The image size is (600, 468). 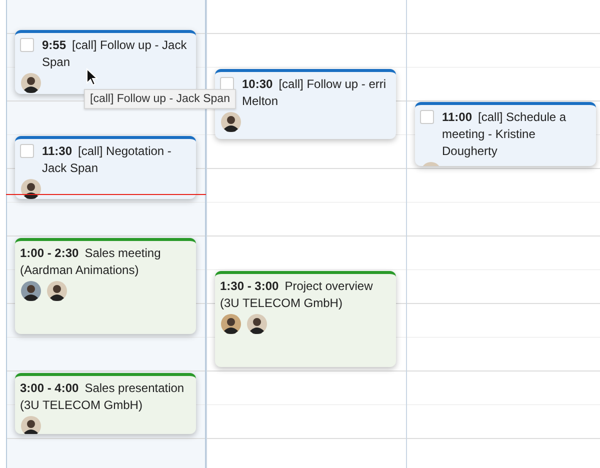 I want to click on tooltip: [call] Follow up - Jack Span, so click(x=160, y=99).